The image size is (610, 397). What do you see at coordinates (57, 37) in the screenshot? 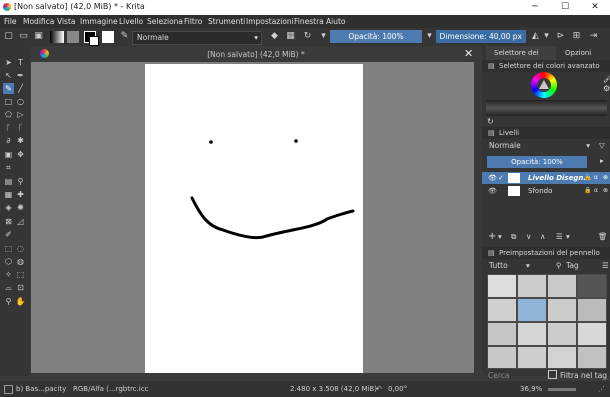
I see `gradient-swatch-icon` at bounding box center [57, 37].